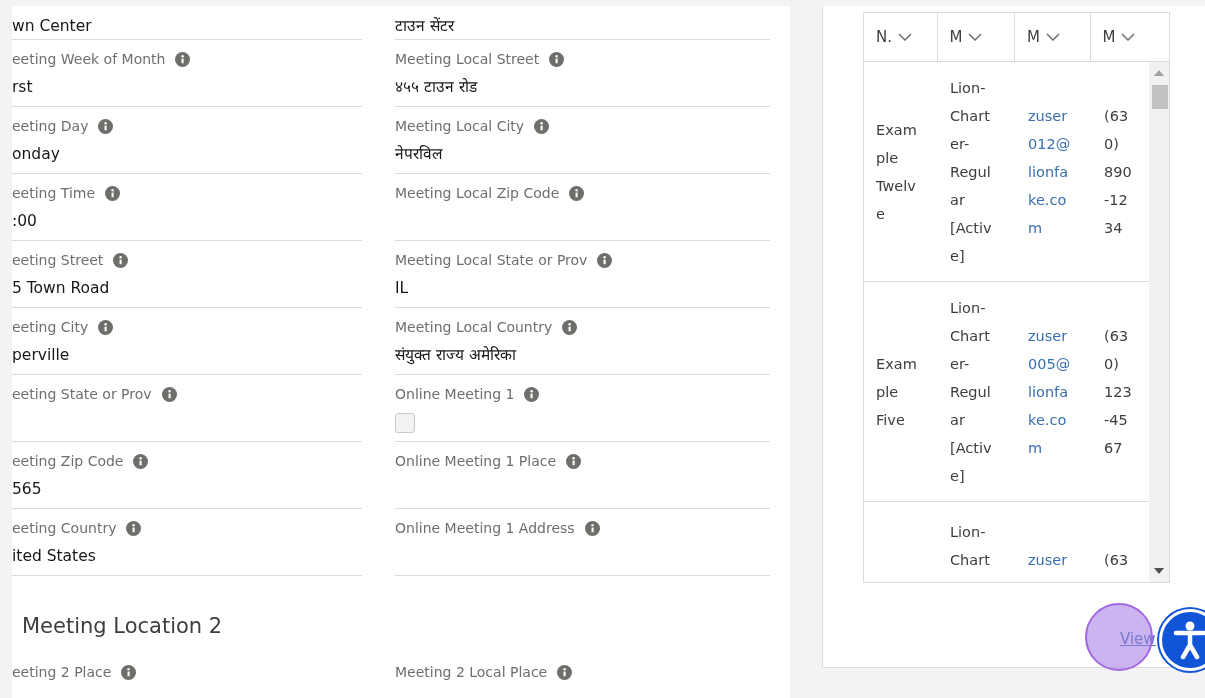 Image resolution: width=1205 pixels, height=698 pixels. I want to click on field-value: 565, so click(27, 489).